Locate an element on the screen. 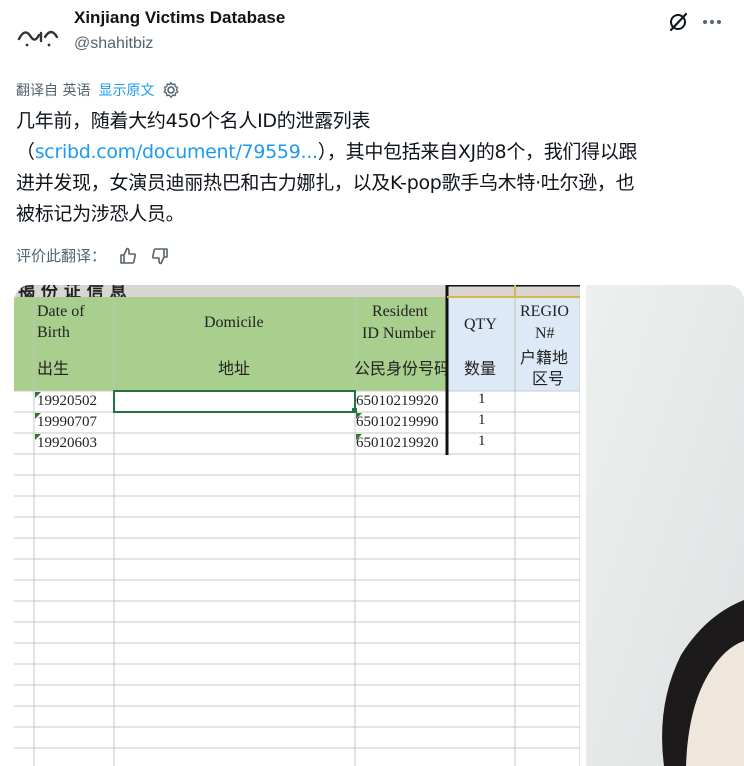 Image resolution: width=744 pixels, height=766 pixels. cell-dob: 19990707 is located at coordinates (67, 422).